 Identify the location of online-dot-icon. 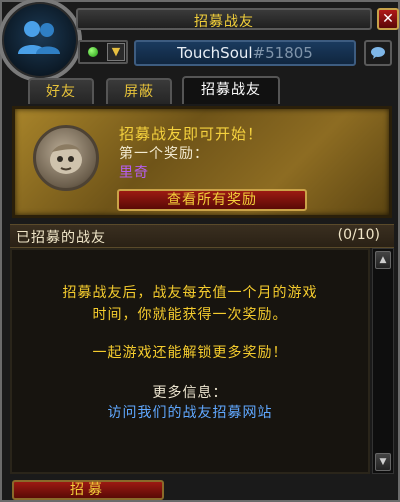
(93, 52).